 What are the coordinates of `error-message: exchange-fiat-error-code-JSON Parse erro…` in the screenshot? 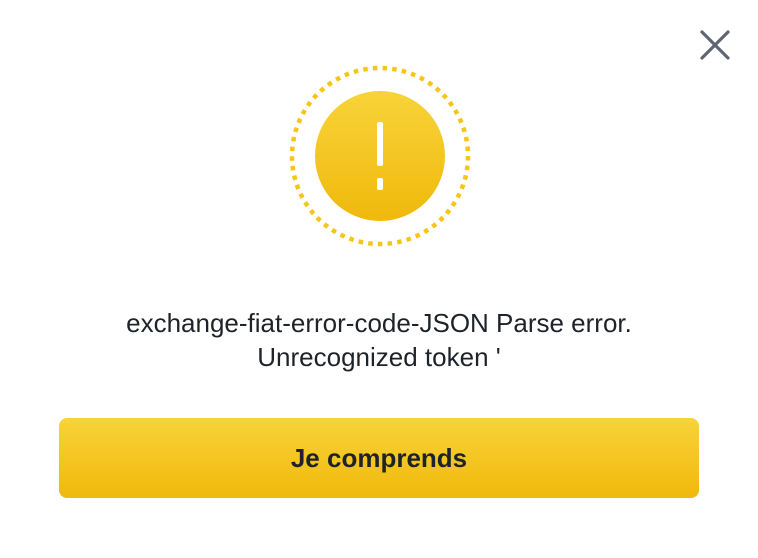 It's located at (379, 340).